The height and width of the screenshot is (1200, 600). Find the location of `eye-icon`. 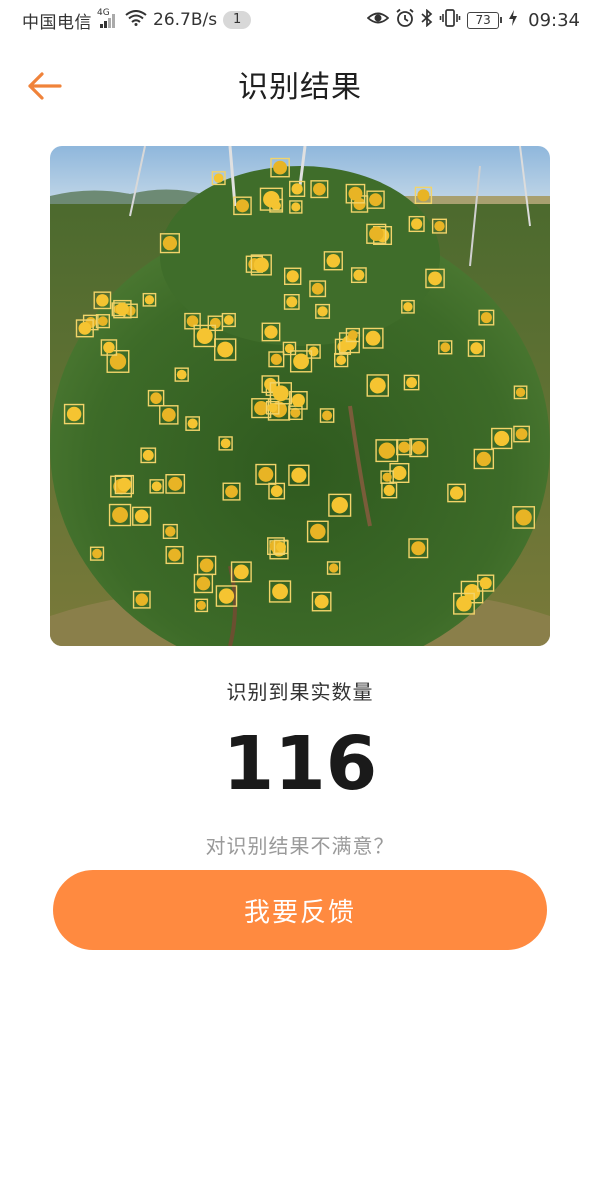

eye-icon is located at coordinates (378, 20).